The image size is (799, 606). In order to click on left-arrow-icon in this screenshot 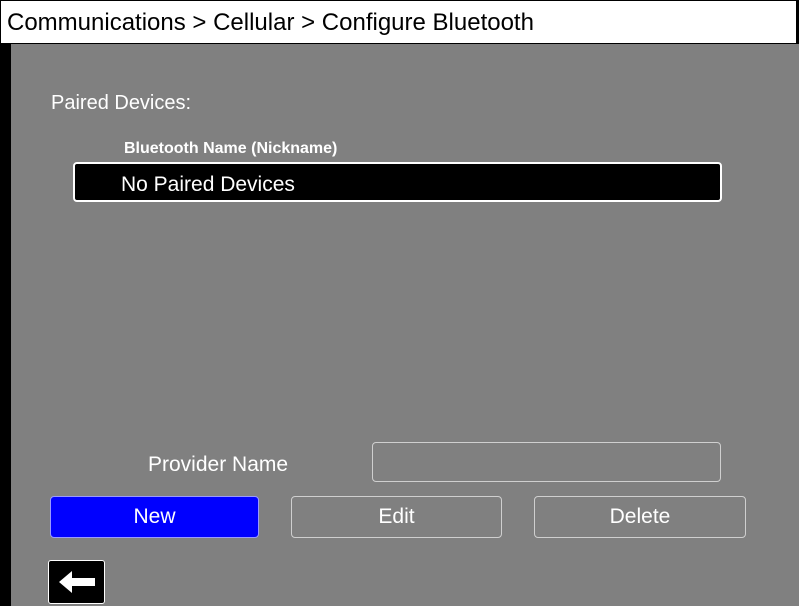, I will do `click(76, 582)`.